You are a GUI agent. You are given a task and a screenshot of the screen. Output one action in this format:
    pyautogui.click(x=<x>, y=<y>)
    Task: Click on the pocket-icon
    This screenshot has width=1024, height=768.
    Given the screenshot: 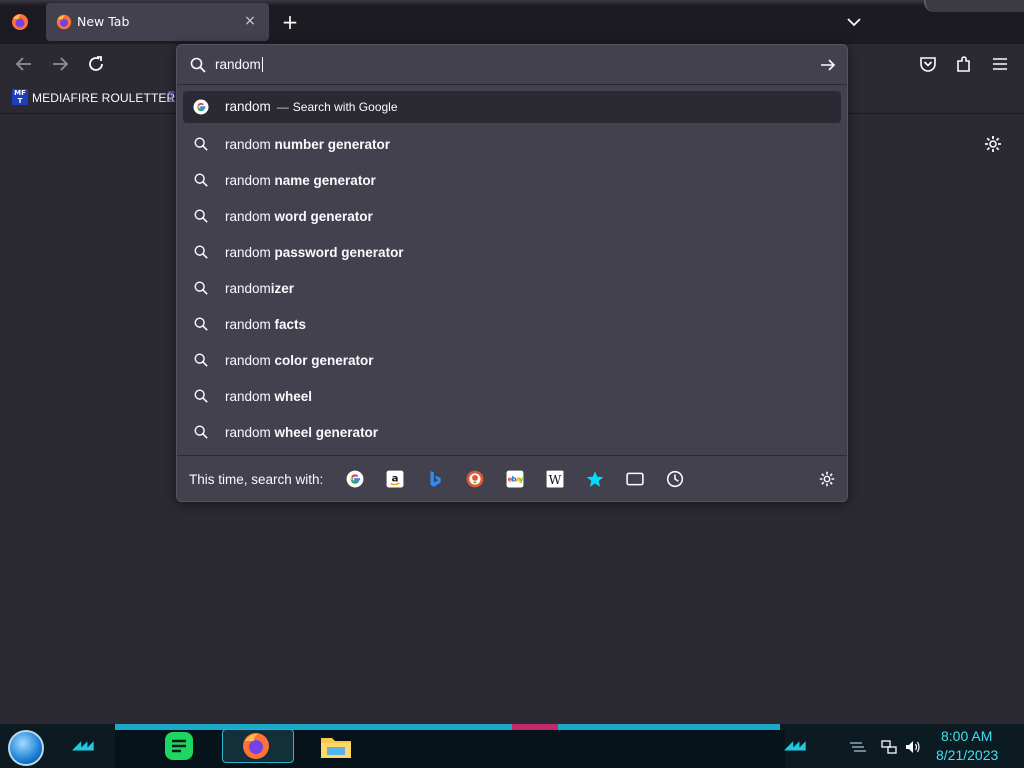 What is the action you would take?
    pyautogui.click(x=928, y=64)
    